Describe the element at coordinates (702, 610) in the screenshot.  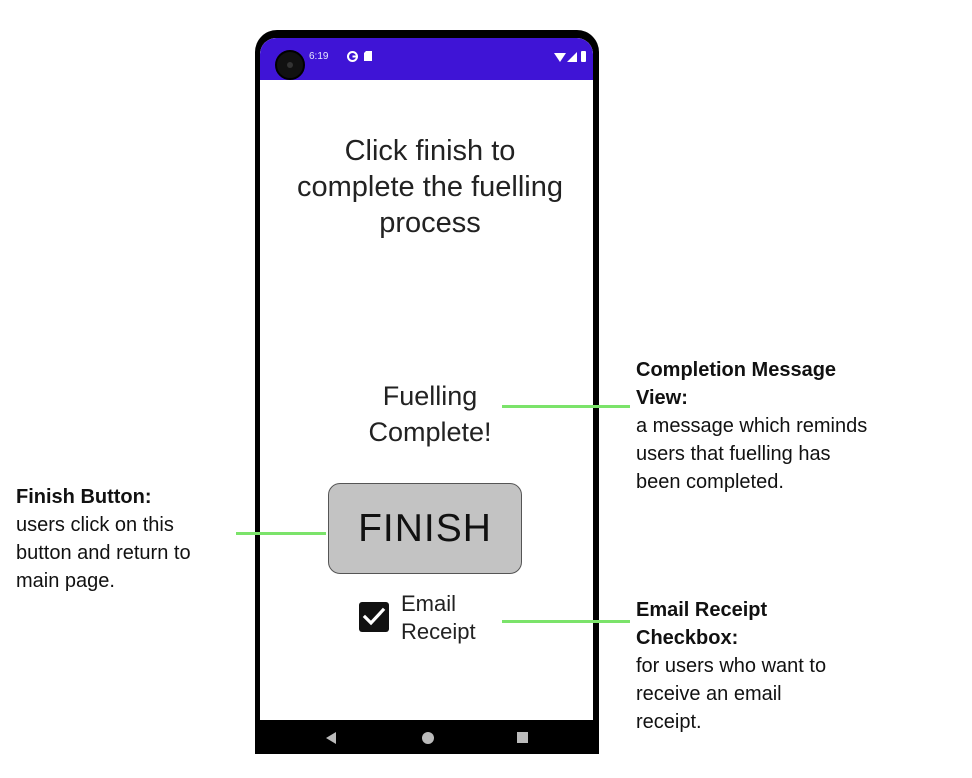
I see `email-annotation-title1: Email Receipt` at that location.